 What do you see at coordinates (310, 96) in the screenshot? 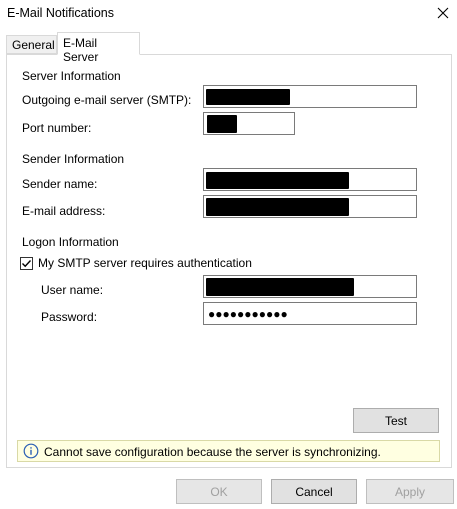
I see `smtp-server-input` at bounding box center [310, 96].